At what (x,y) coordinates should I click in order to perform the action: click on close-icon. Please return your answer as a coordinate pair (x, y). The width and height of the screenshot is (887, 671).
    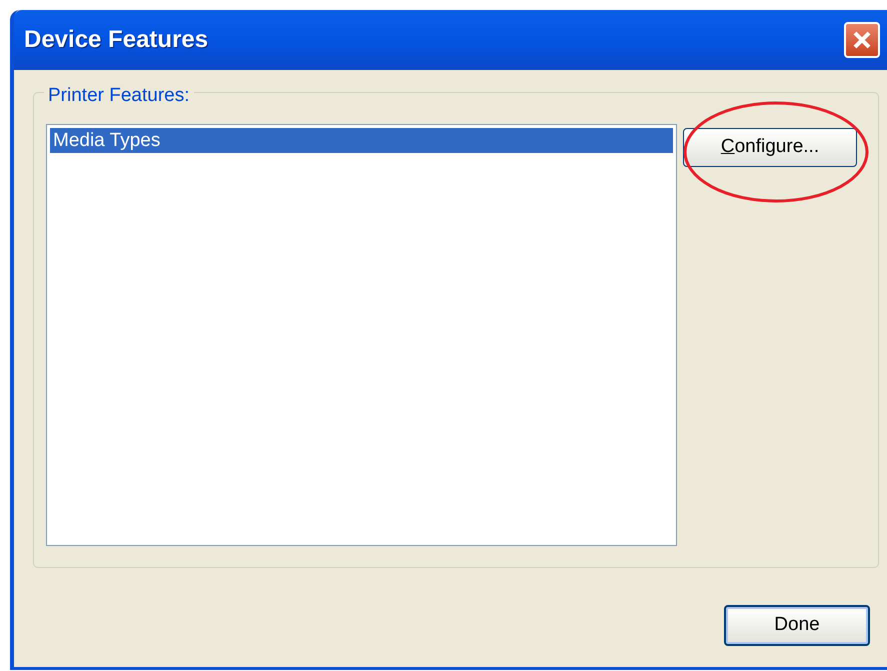
    Looking at the image, I should click on (862, 40).